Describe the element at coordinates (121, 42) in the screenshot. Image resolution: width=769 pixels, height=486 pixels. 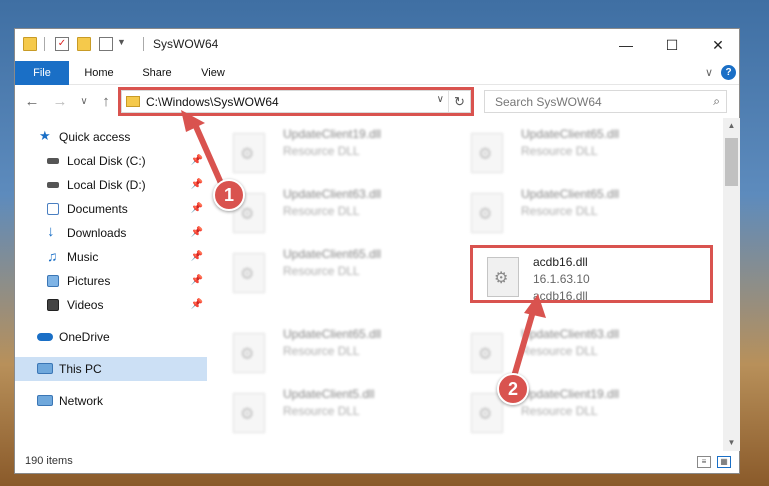
I see `customize-dropdown-icon: ▼` at that location.